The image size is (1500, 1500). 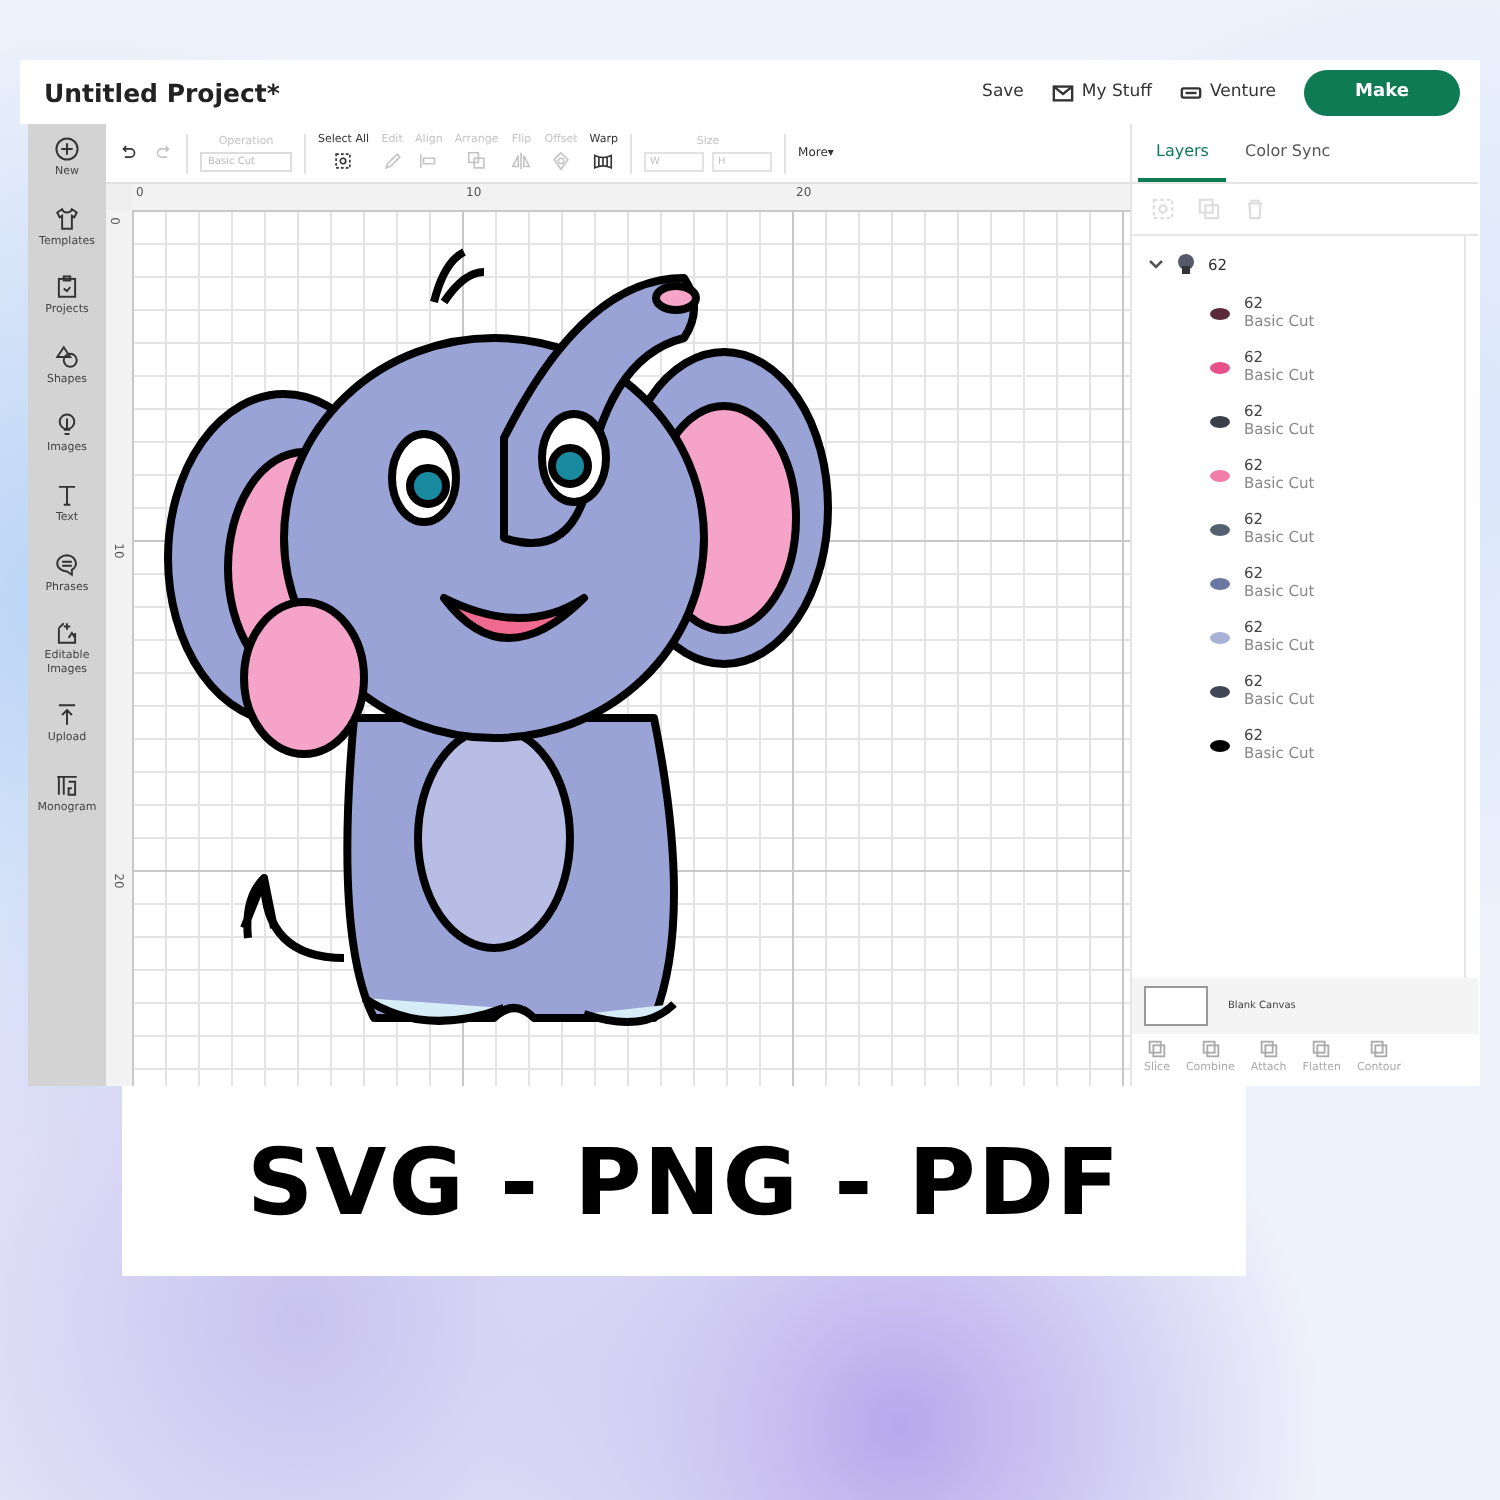 What do you see at coordinates (1255, 209) in the screenshot?
I see `delete-icon` at bounding box center [1255, 209].